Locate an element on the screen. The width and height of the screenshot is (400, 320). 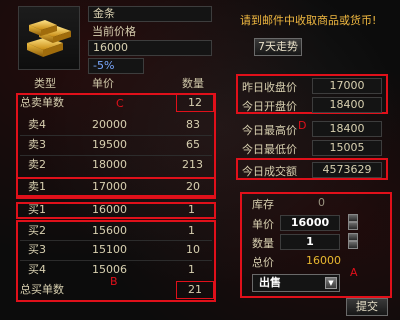
stat-label: 今日开盘价 is located at coordinates (269, 106).